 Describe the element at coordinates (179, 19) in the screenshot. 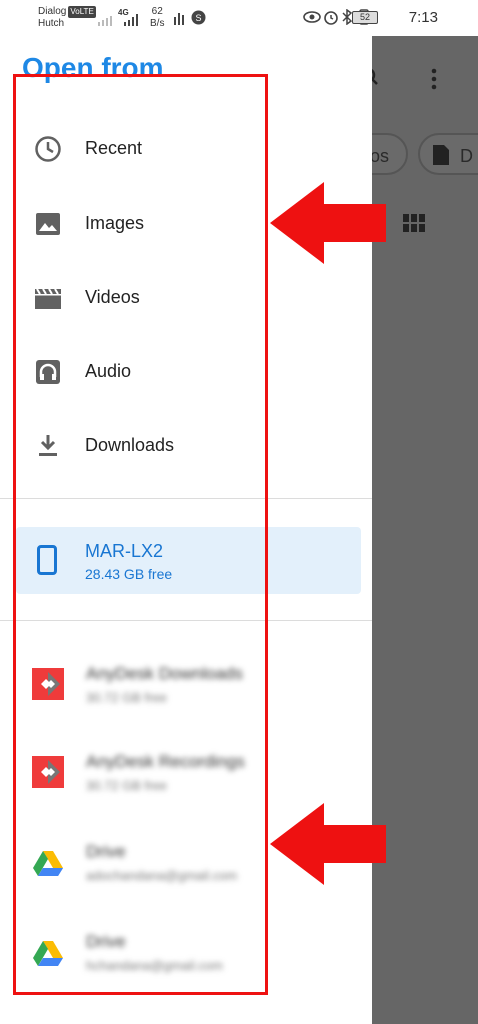

I see `stats-icon` at that location.